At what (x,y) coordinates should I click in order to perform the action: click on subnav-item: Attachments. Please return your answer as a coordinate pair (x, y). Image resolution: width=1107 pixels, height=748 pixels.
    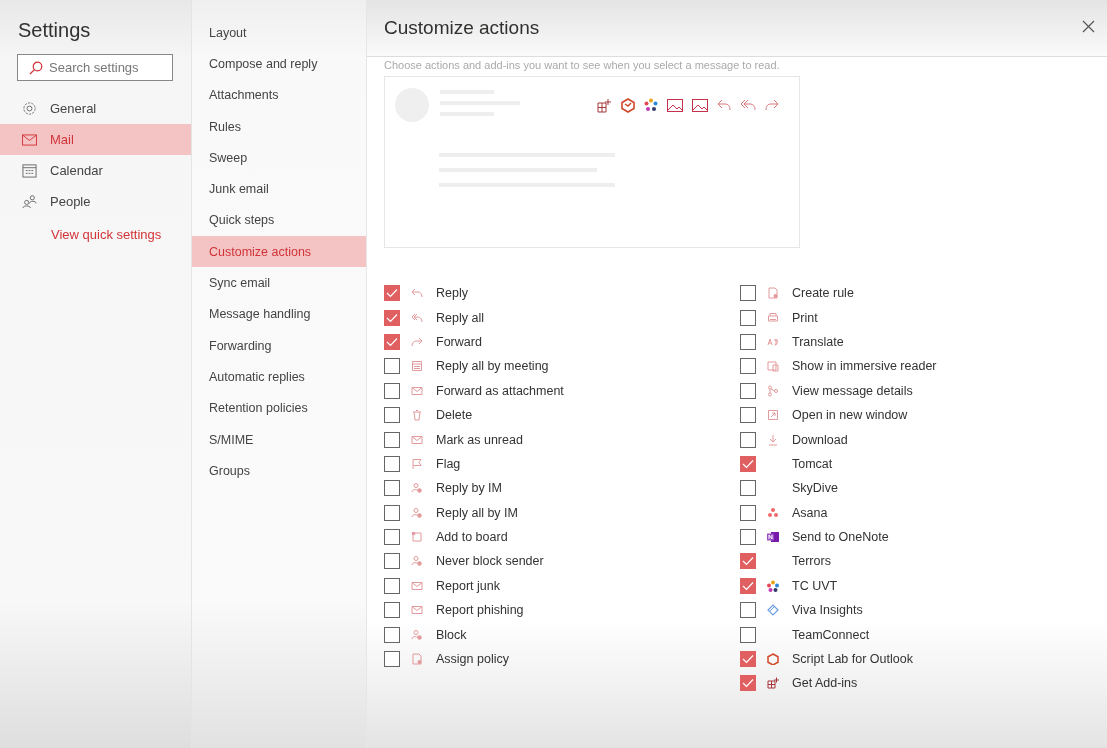
    Looking at the image, I should click on (279, 95).